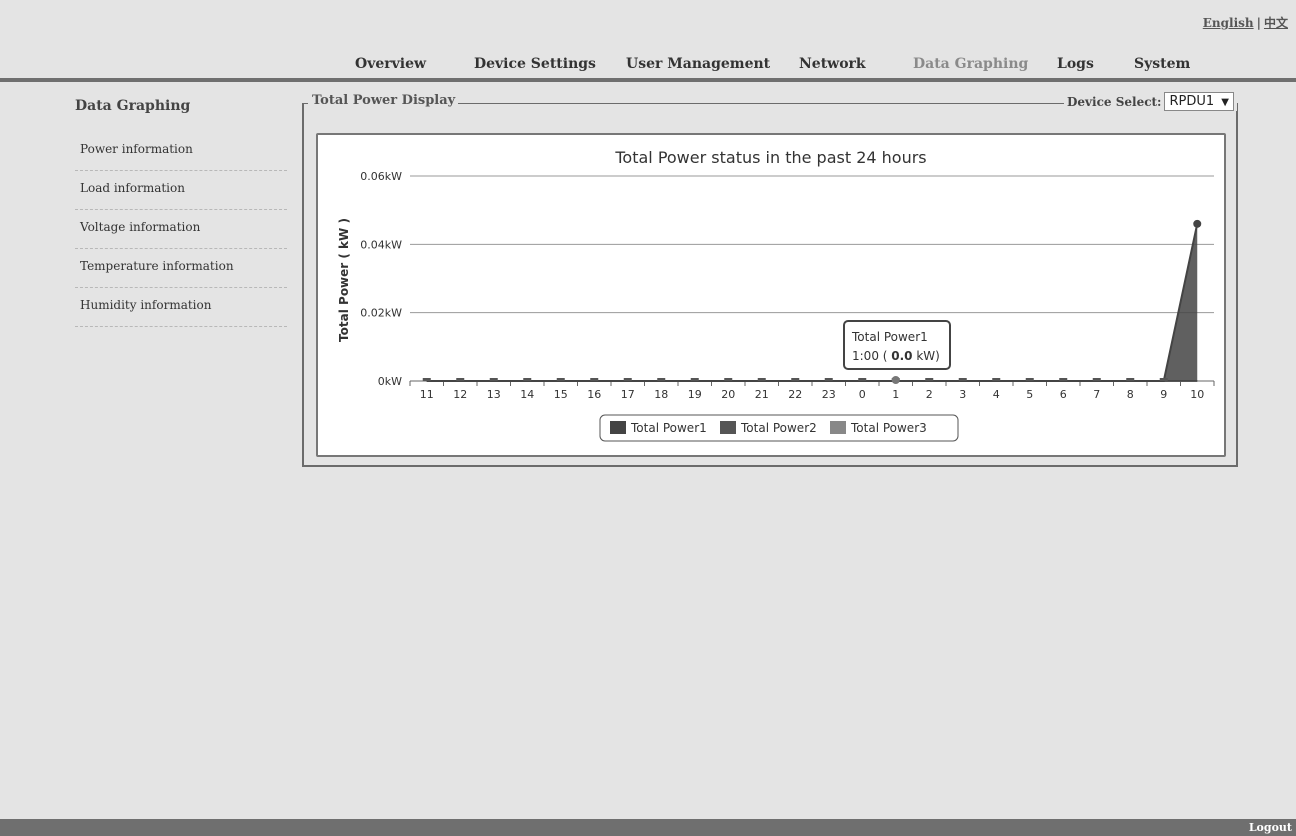  Describe the element at coordinates (795, 394) in the screenshot. I see `x-tick-label: 22` at that location.